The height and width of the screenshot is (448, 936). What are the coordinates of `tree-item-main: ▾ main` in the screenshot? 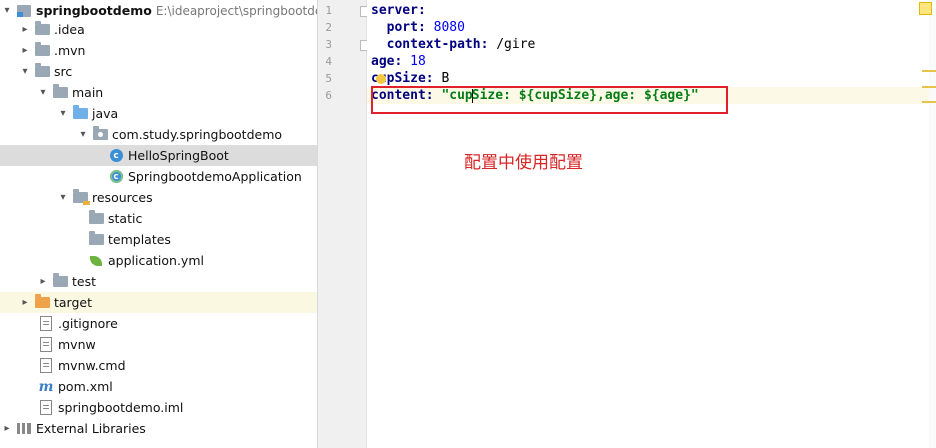 It's located at (158, 92).